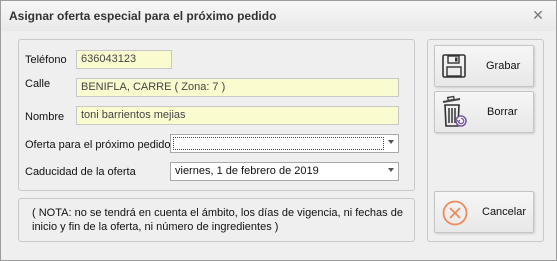 The height and width of the screenshot is (261, 557). I want to click on cancelar-button: Cancelar, so click(484, 212).